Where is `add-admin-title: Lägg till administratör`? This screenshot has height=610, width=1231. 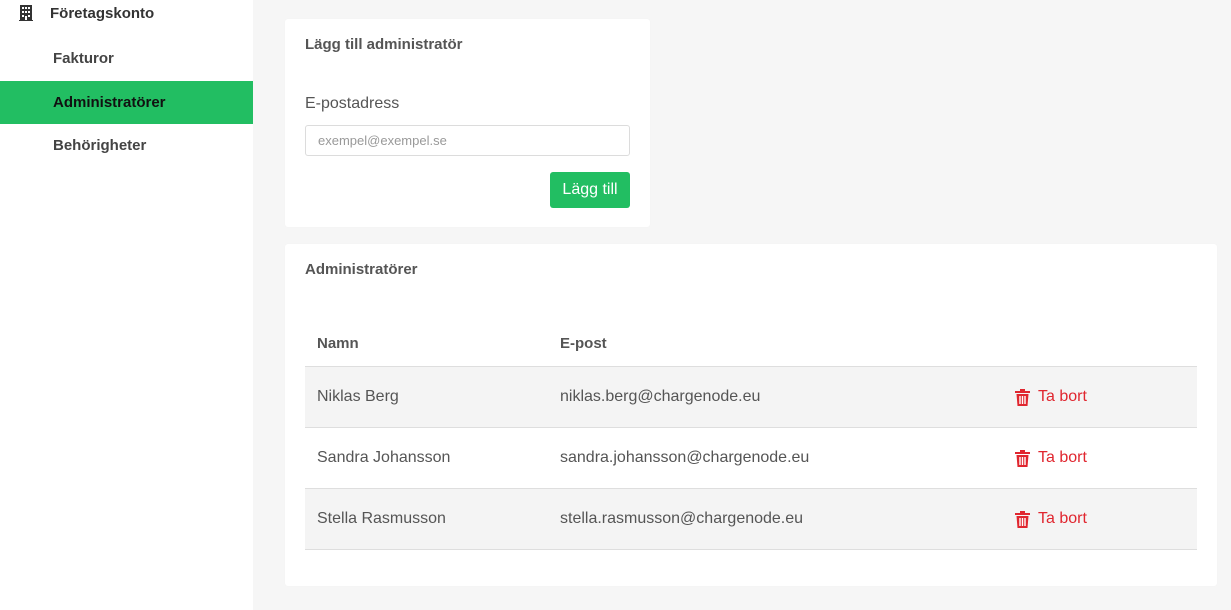
add-admin-title: Lägg till administratör is located at coordinates (384, 44).